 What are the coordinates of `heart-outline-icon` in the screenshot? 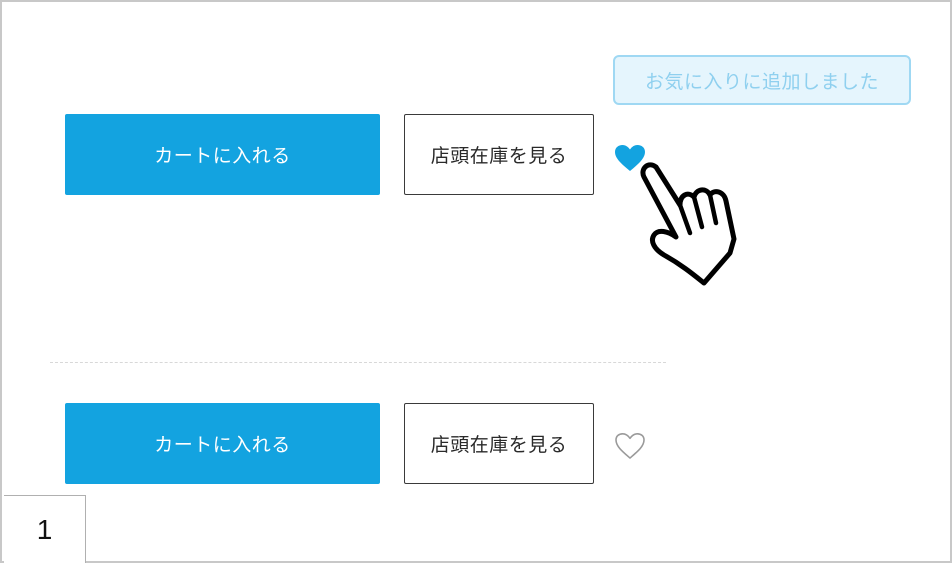 It's located at (630, 446).